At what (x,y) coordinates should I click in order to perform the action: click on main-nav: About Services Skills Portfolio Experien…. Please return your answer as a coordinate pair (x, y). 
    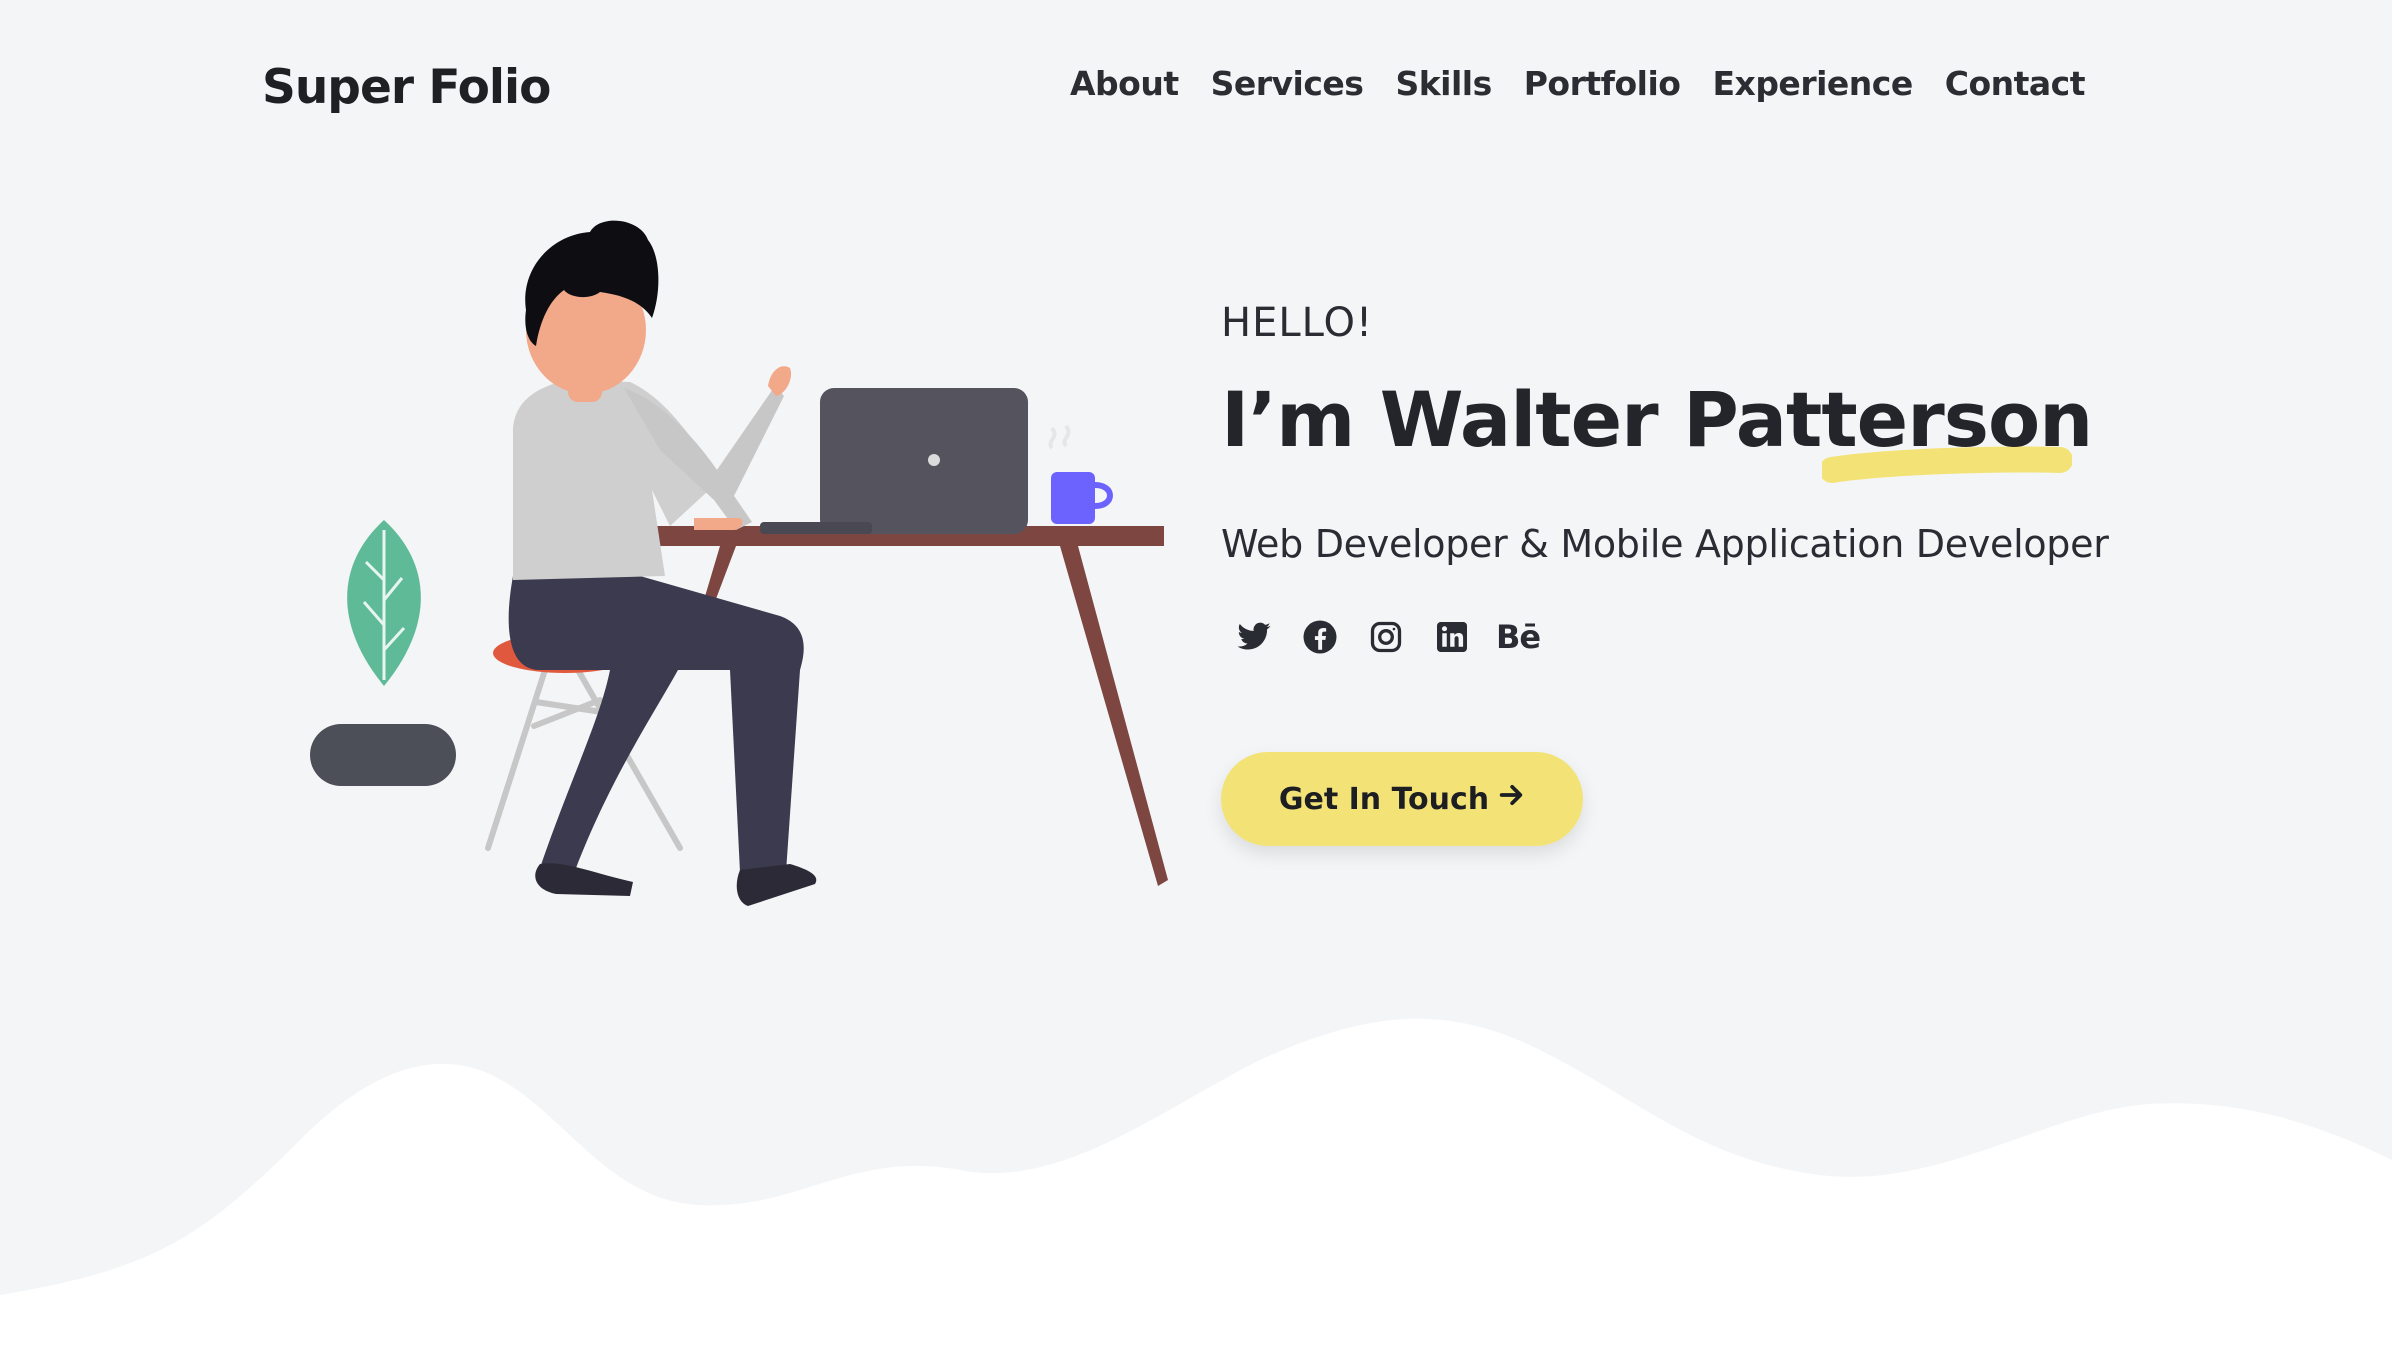
    Looking at the image, I should click on (1578, 83).